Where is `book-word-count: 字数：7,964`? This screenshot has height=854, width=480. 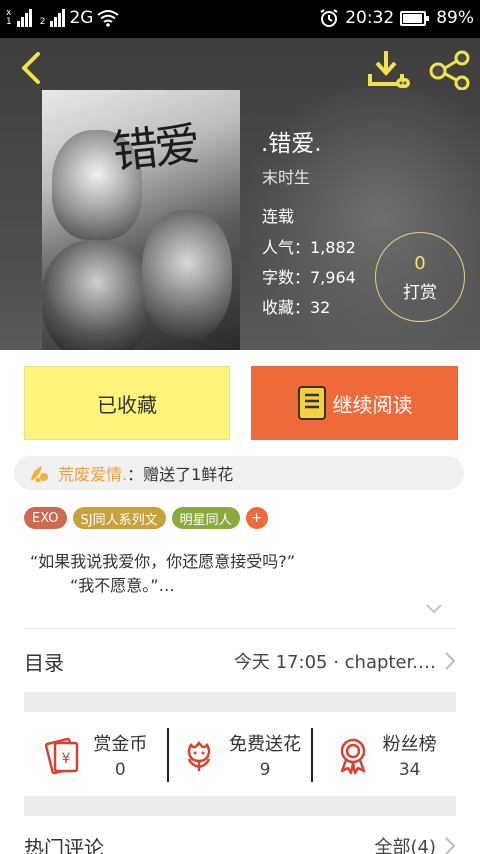 book-word-count: 字数：7,964 is located at coordinates (309, 277).